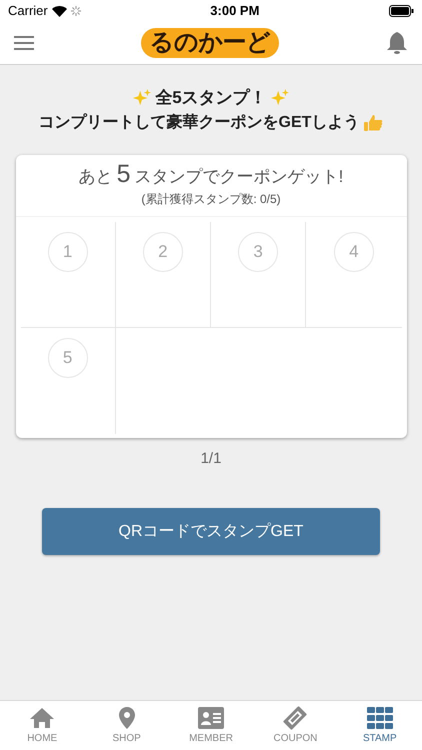 The height and width of the screenshot is (750, 422). What do you see at coordinates (239, 177) in the screenshot?
I see `remaining-suffix: スタンプでクーポンゲット!` at bounding box center [239, 177].